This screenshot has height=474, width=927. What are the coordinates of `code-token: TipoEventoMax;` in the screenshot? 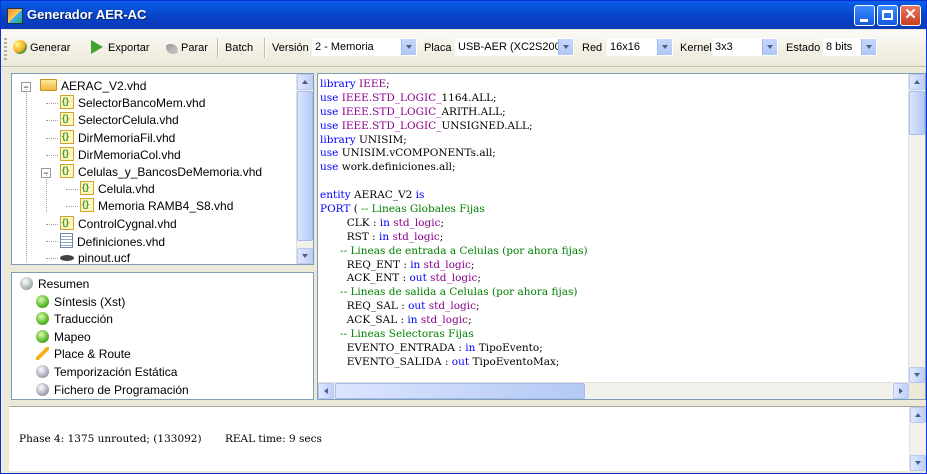 It's located at (516, 361).